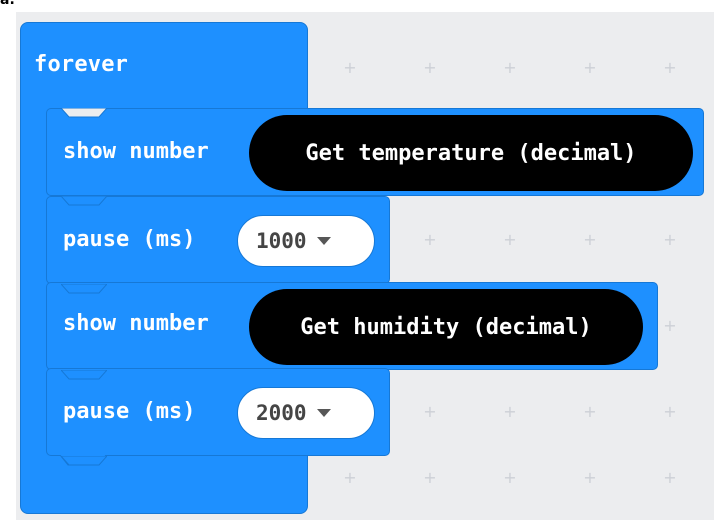  What do you see at coordinates (7, 4) in the screenshot?
I see `corner-label: a.` at bounding box center [7, 4].